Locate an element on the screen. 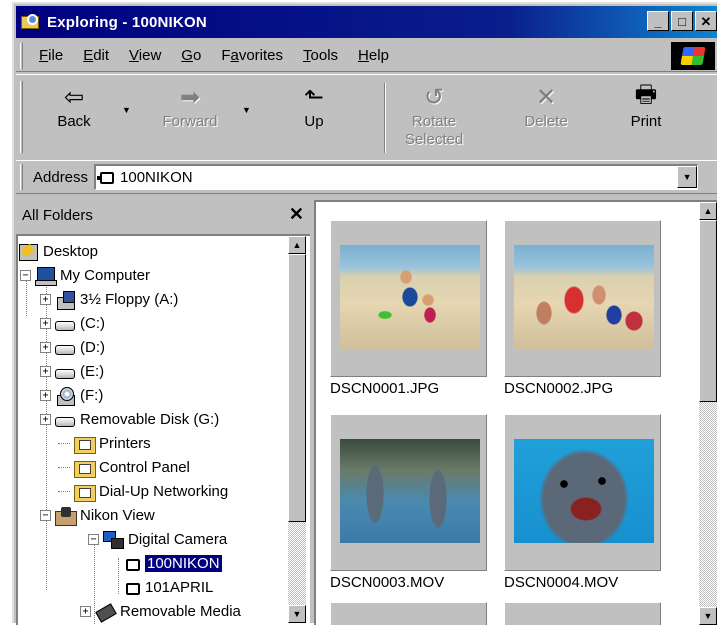 This screenshot has height=625, width=717. up-button: ⬑ Up is located at coordinates (314, 118).